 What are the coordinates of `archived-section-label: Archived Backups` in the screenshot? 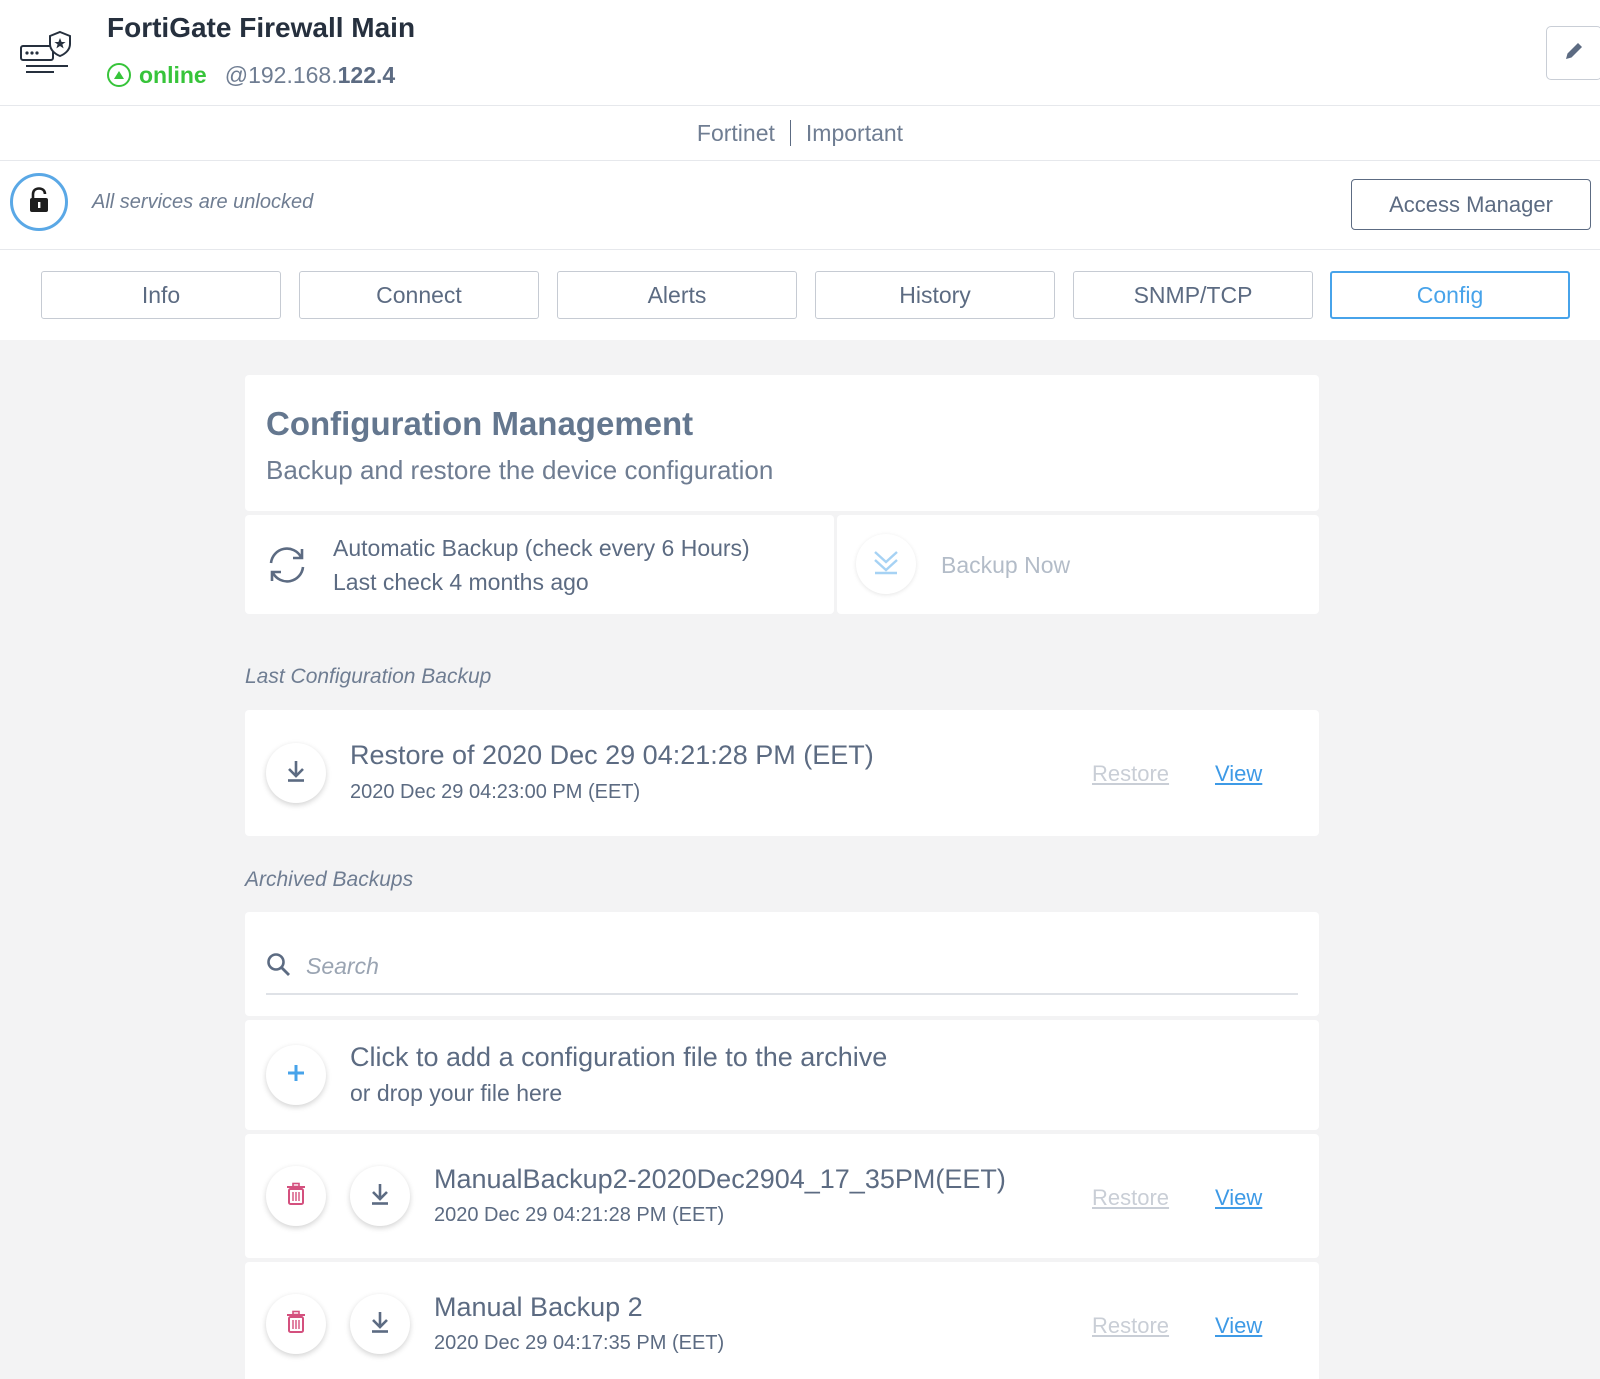 It's located at (329, 879).